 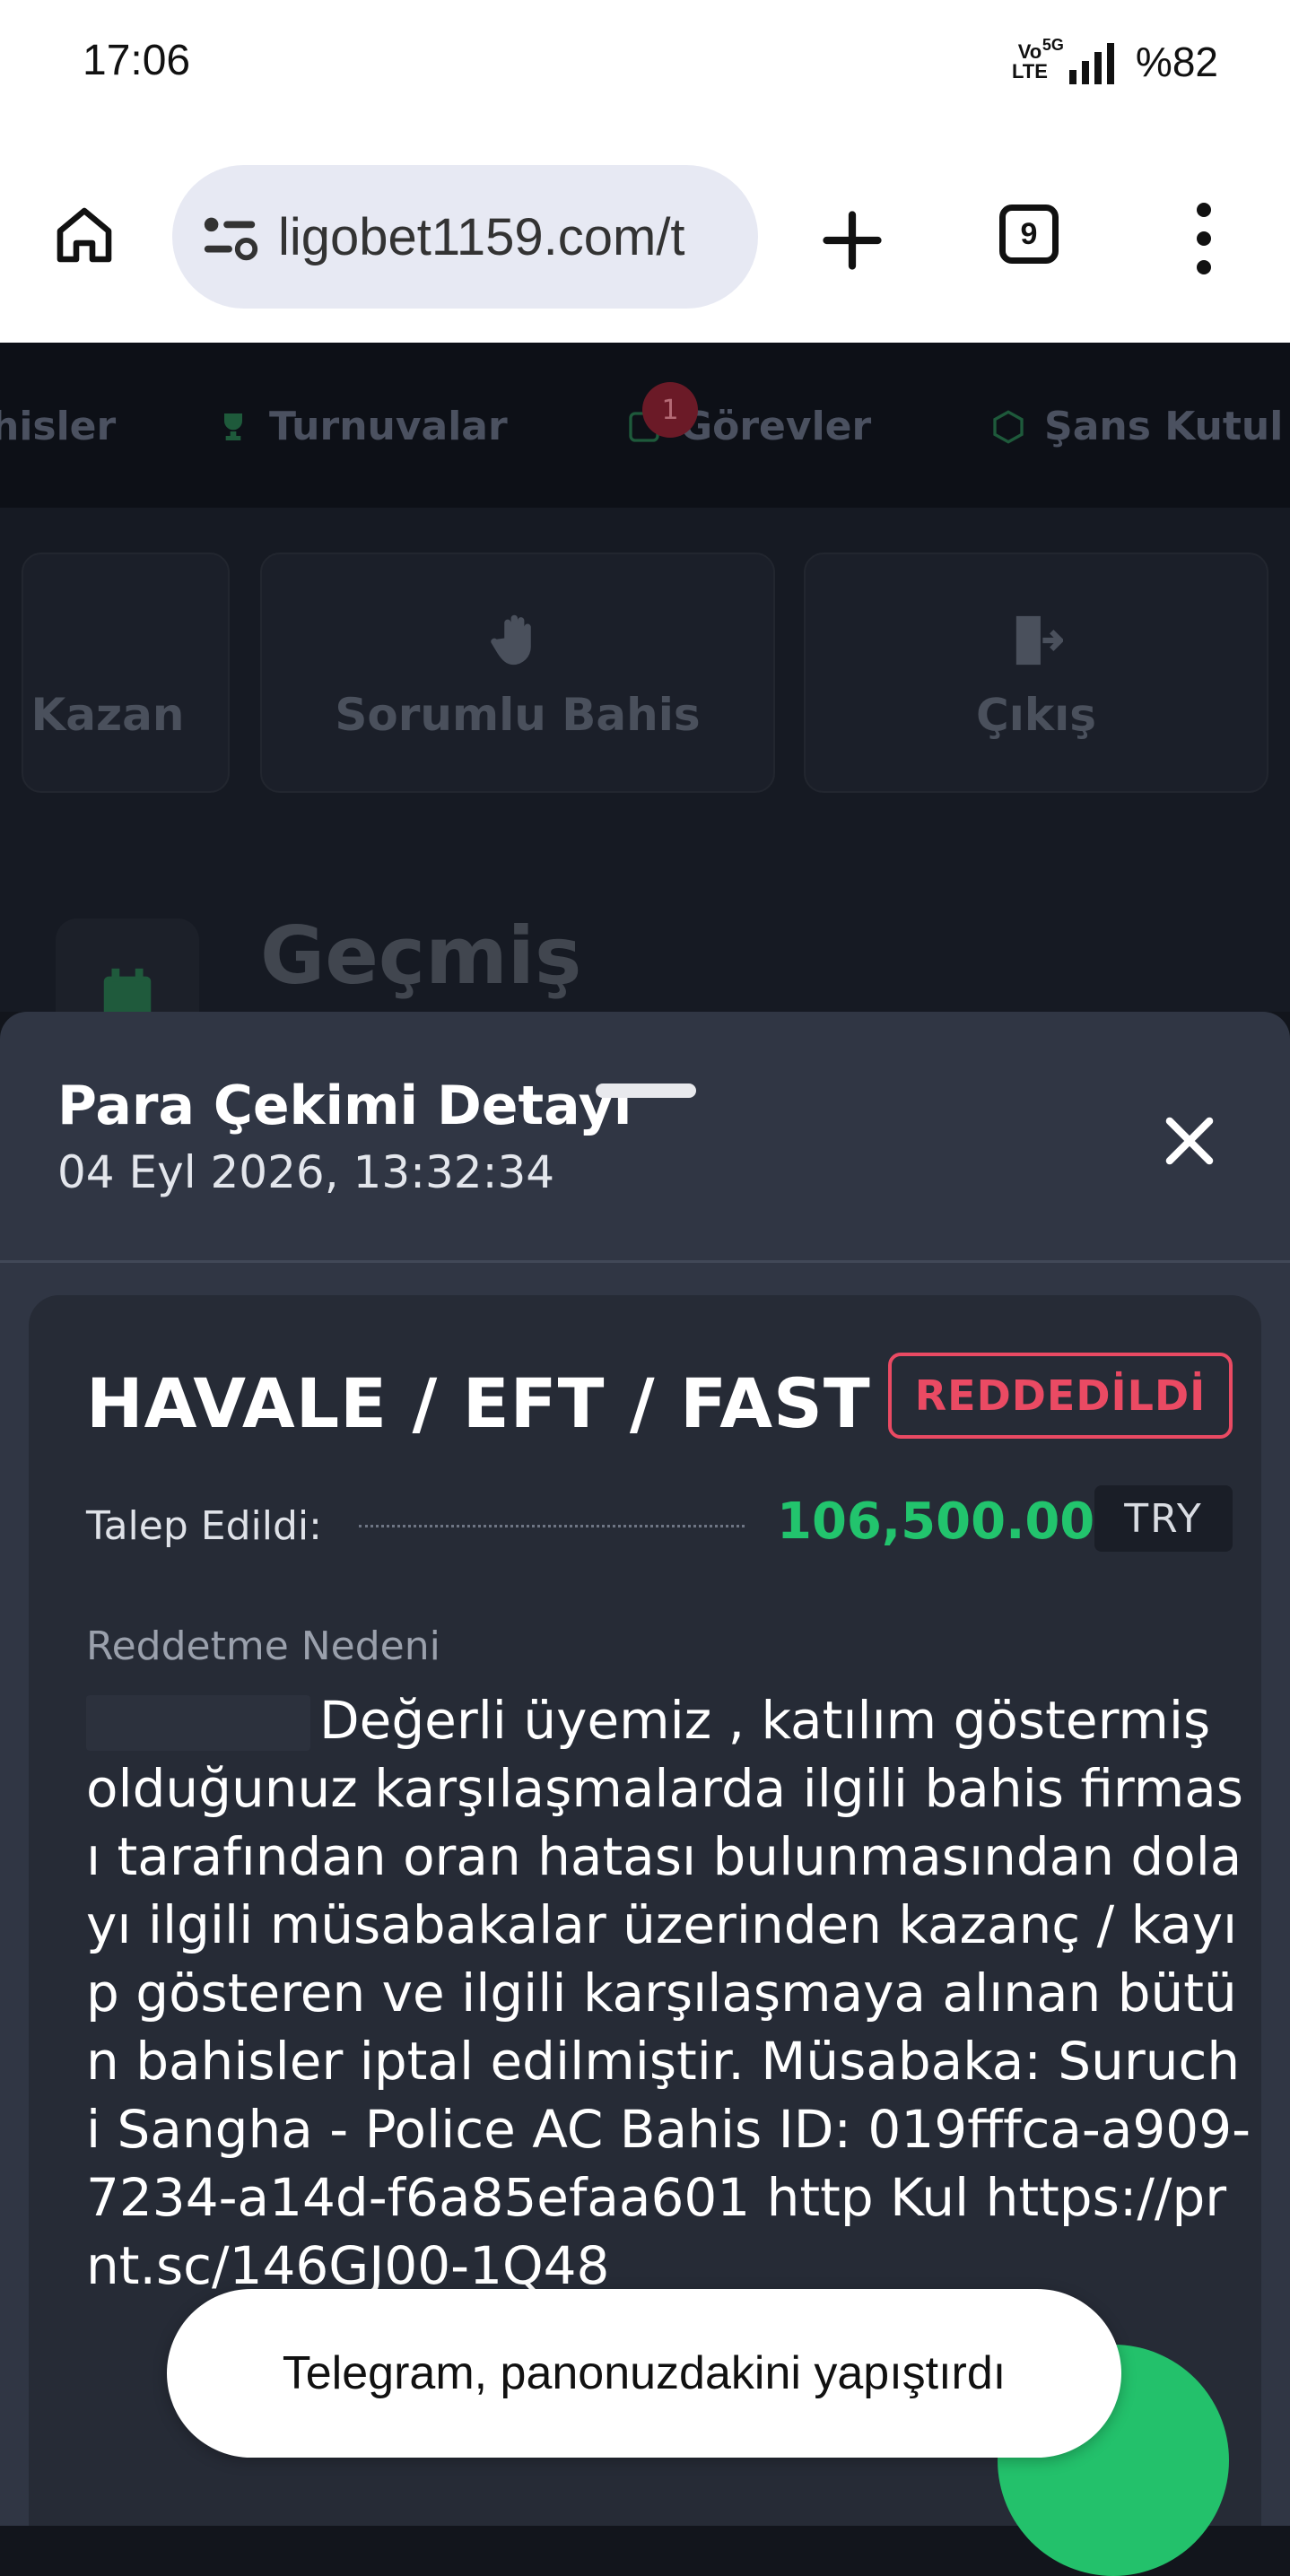 What do you see at coordinates (645, 67) in the screenshot?
I see `status-bar: 17:06 Vo LTE 5G %82` at bounding box center [645, 67].